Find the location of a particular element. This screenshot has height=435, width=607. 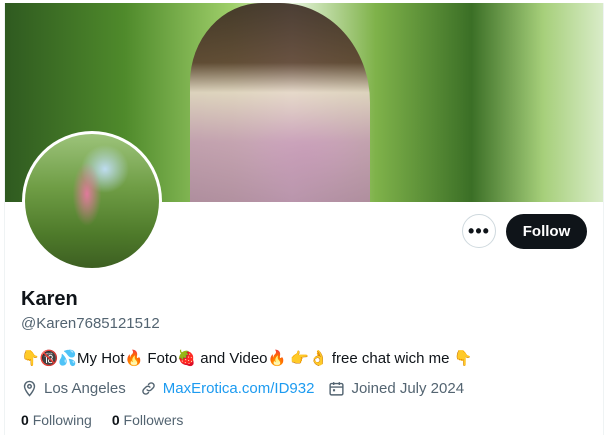

following-label: Following is located at coordinates (62, 420).